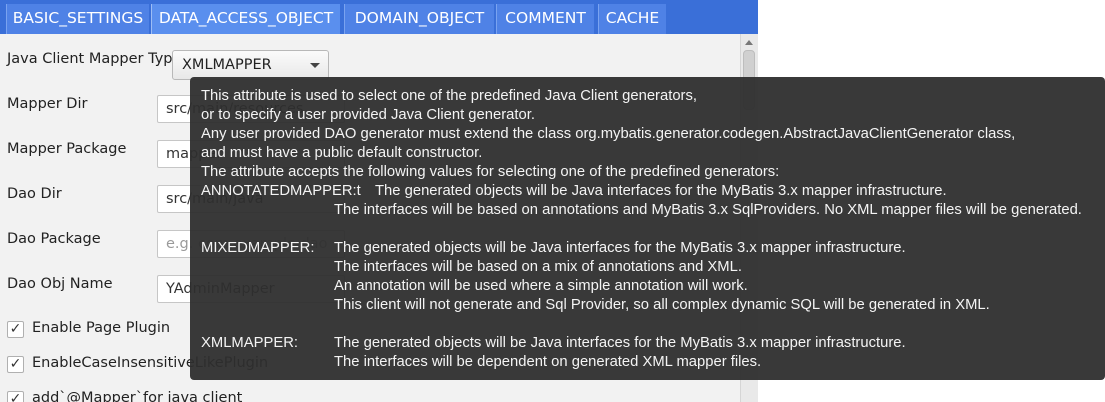 This screenshot has width=1105, height=402. What do you see at coordinates (15, 396) in the screenshot?
I see `add-mapper-annotation-checkbox: ✓` at bounding box center [15, 396].